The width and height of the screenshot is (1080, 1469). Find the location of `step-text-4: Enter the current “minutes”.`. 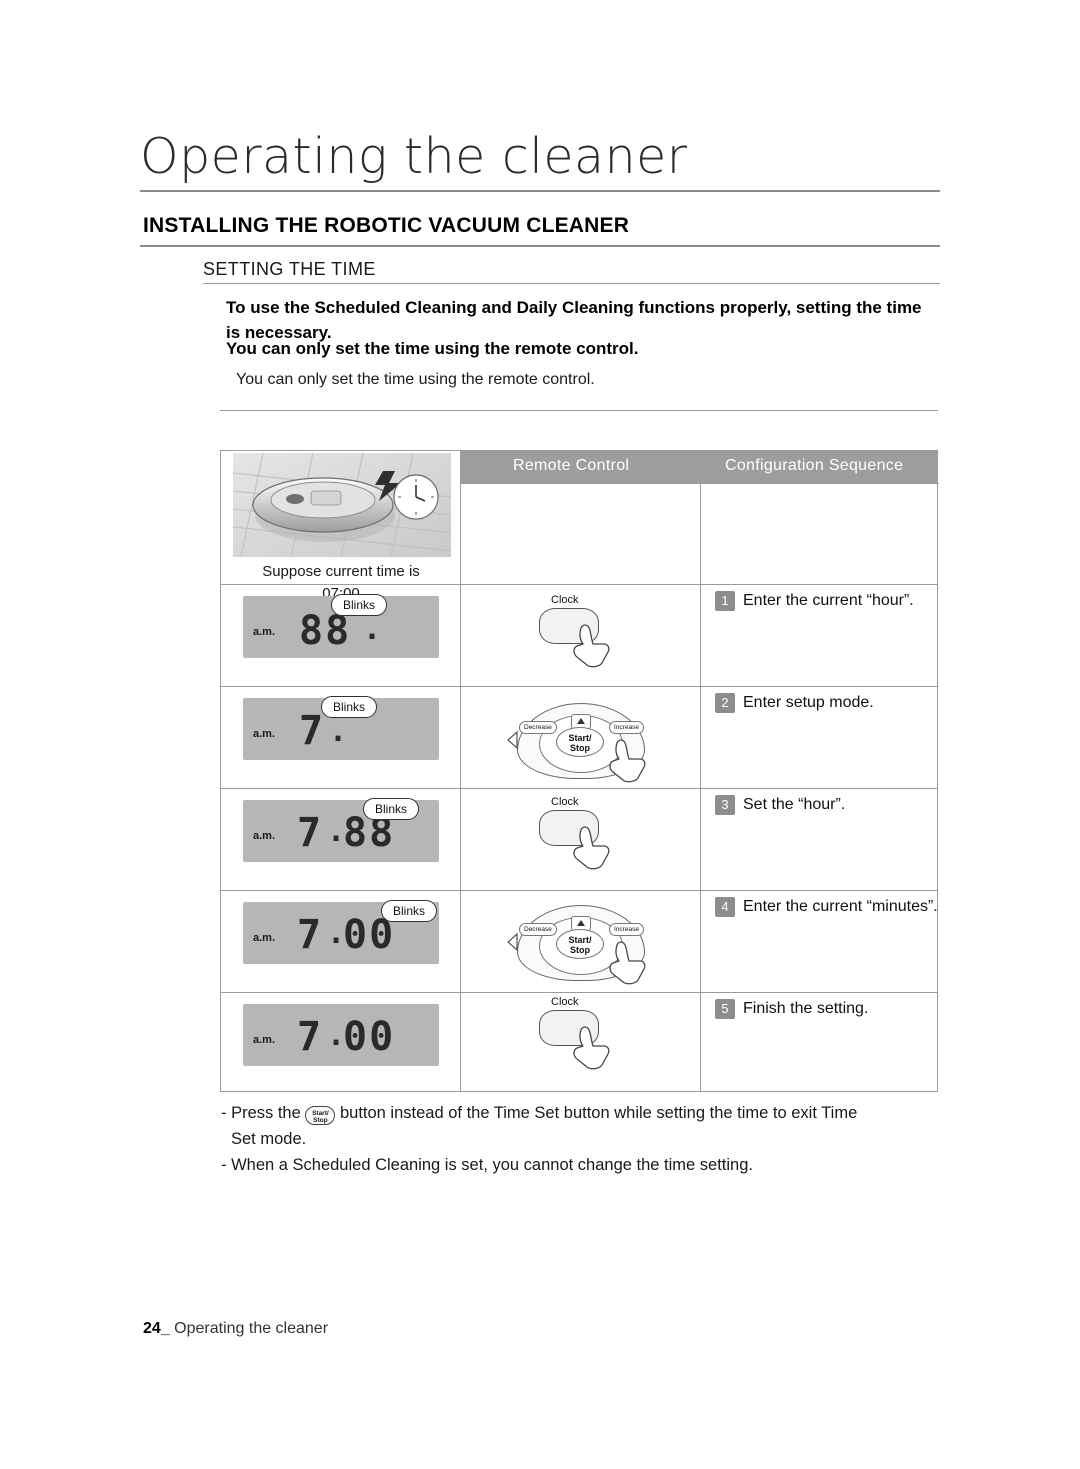

step-text-4: Enter the current “minutes”. is located at coordinates (840, 906).